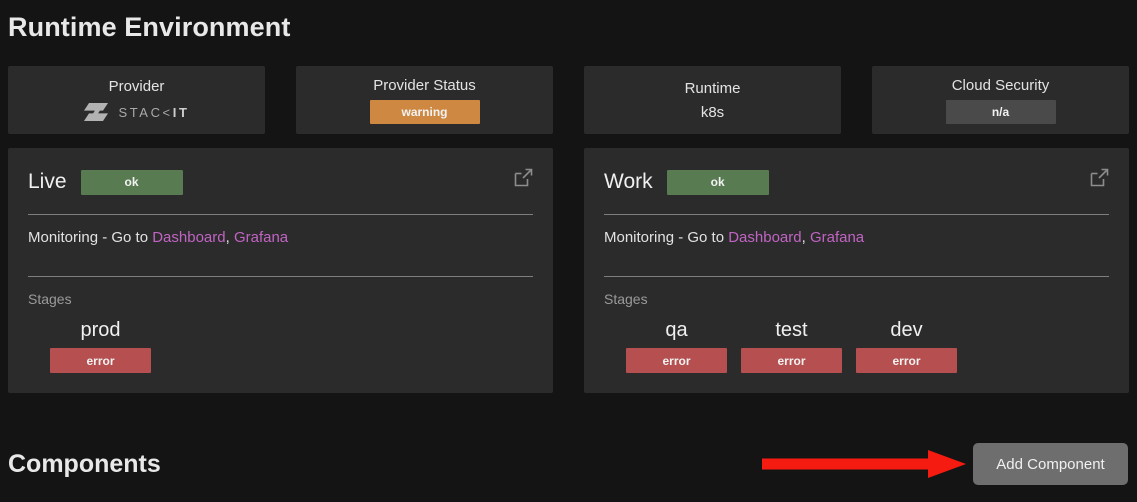 Image resolution: width=1137 pixels, height=502 pixels. Describe the element at coordinates (856, 182) in the screenshot. I see `environment-header: Work ok` at that location.